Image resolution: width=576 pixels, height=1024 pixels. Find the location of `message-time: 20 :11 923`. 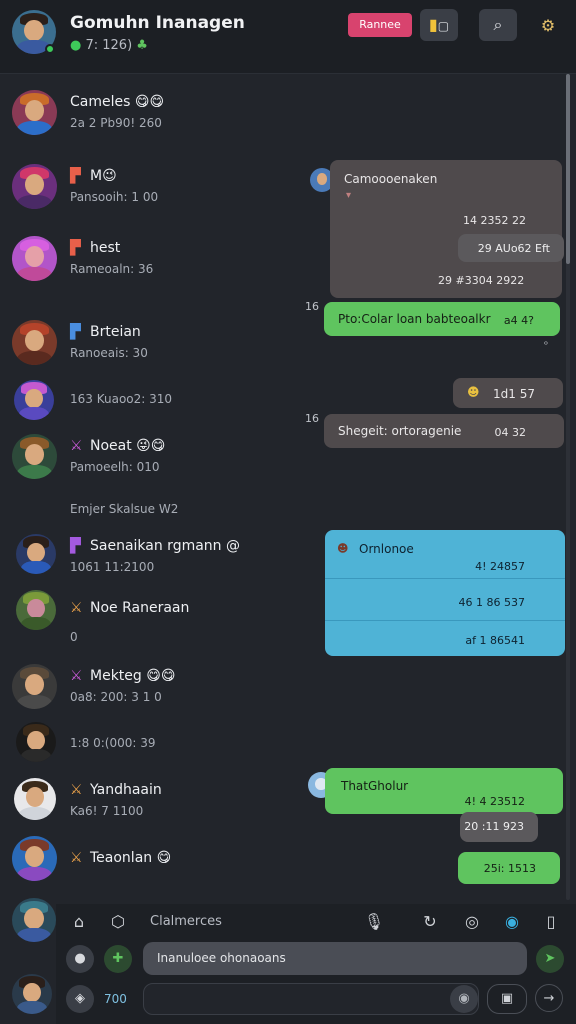

message-time: 20 :11 923 is located at coordinates (494, 826).